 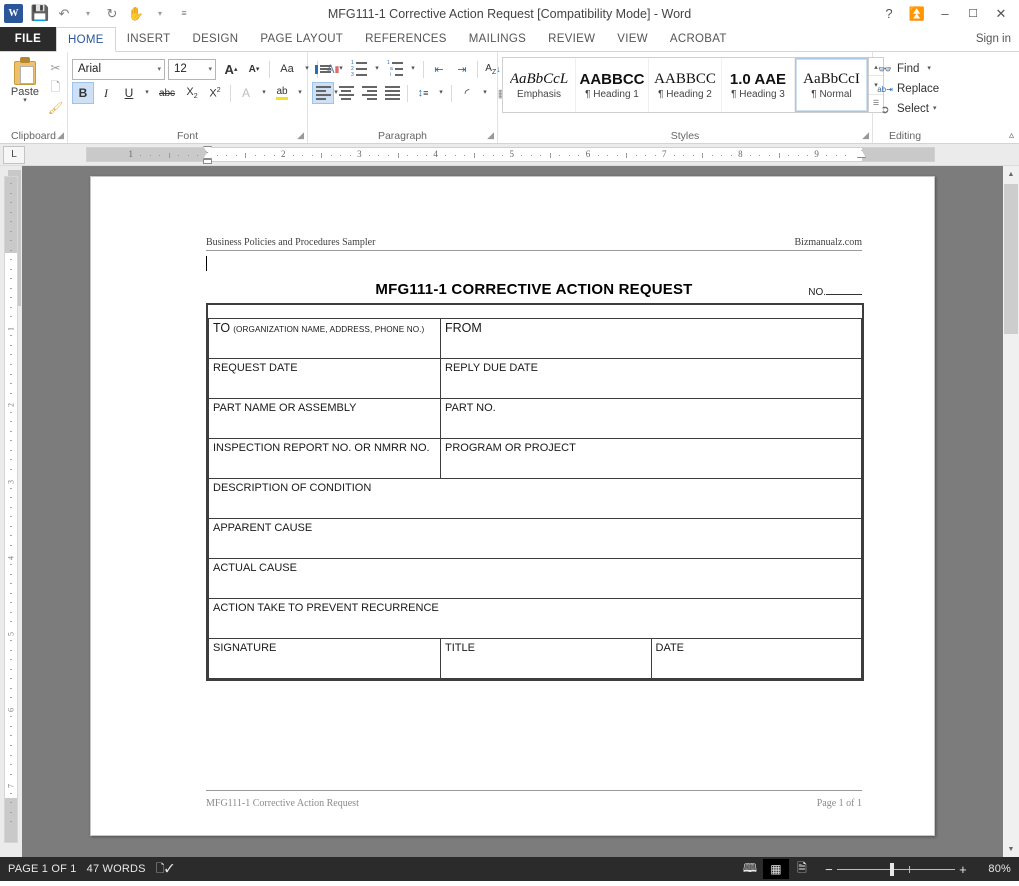 I want to click on minimize-icon: –, so click(x=945, y=14).